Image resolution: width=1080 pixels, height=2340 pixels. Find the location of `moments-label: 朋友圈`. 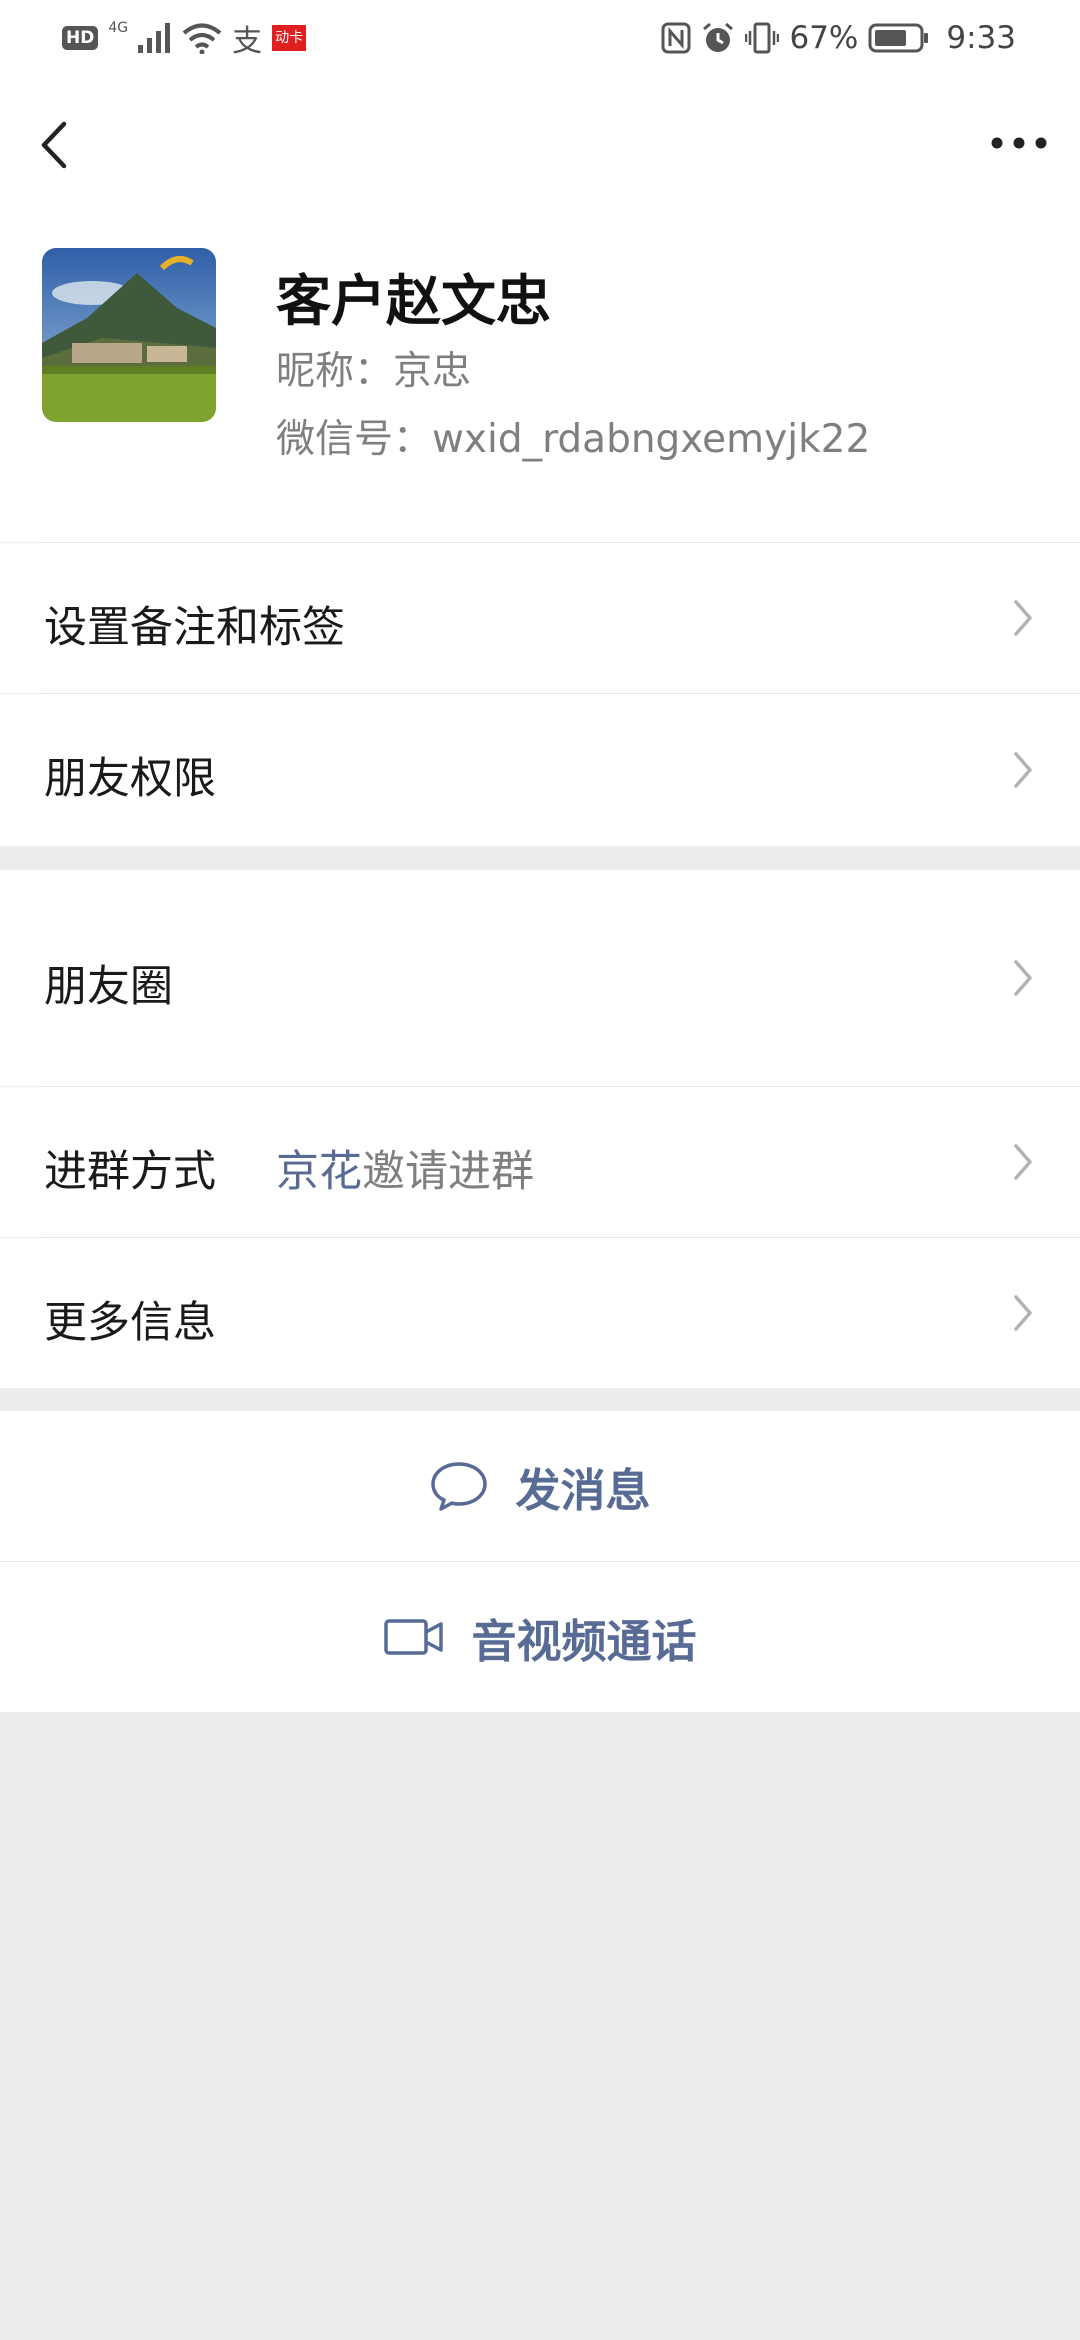

moments-label: 朋友圈 is located at coordinates (108, 987).